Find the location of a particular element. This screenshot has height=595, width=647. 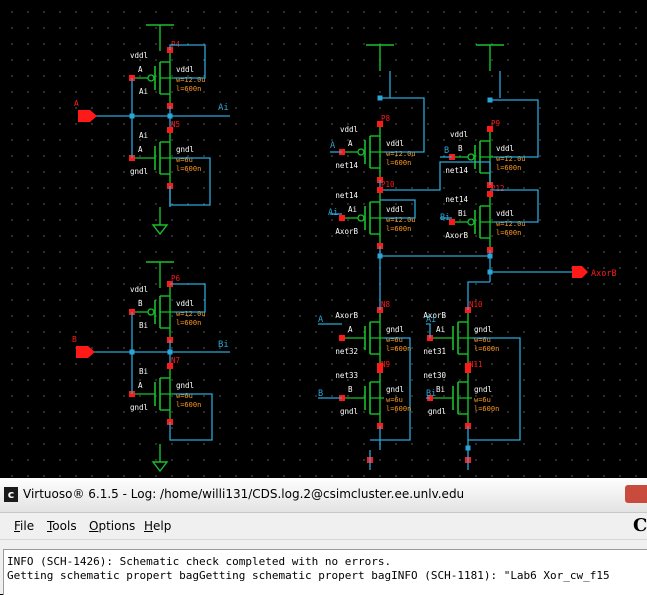

instance-name: N10 is located at coordinates (476, 304).